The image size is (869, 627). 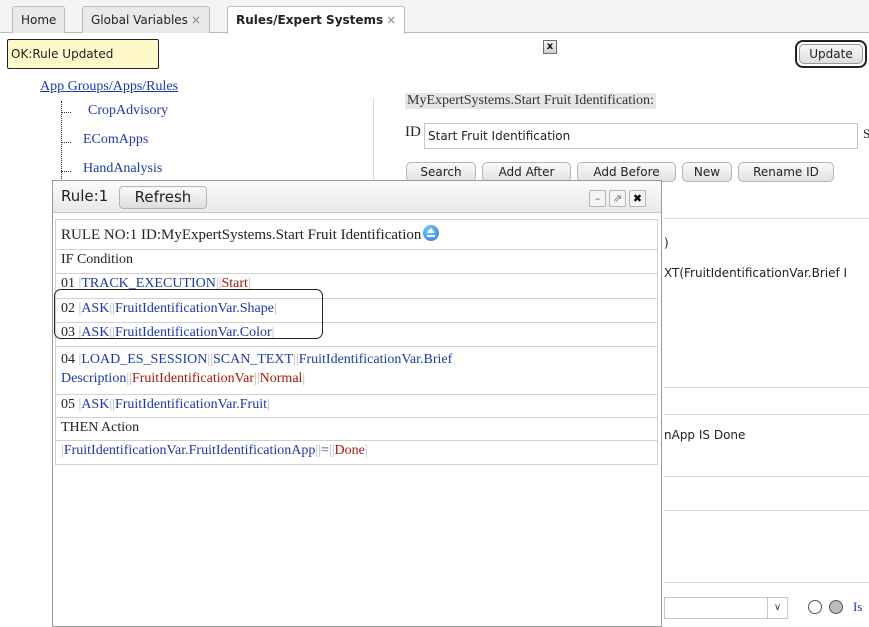 I want to click on rule-token: =, so click(x=325, y=450).